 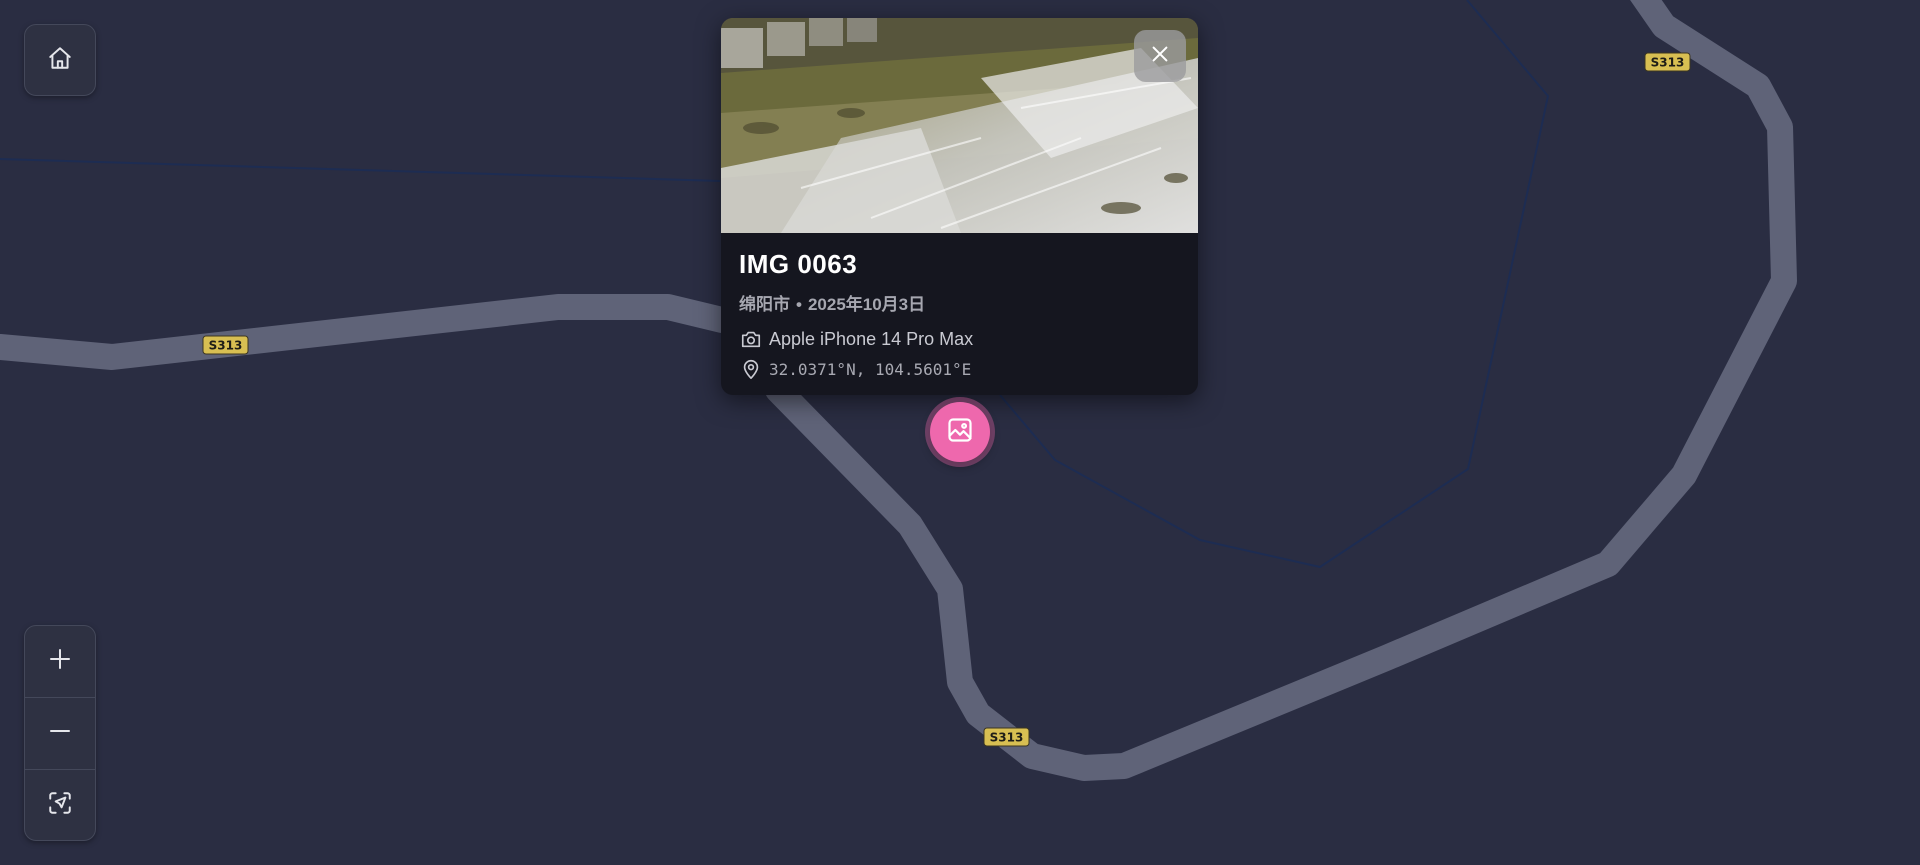 I want to click on zoom-out-button, so click(x=60, y=733).